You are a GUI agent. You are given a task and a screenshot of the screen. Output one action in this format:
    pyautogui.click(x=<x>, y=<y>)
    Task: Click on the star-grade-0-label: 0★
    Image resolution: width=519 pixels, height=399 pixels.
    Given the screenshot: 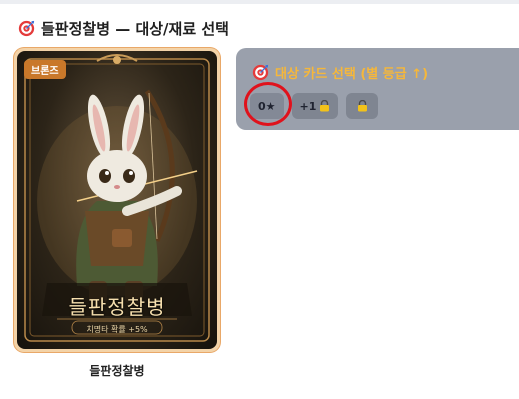 What is the action you would take?
    pyautogui.click(x=267, y=106)
    